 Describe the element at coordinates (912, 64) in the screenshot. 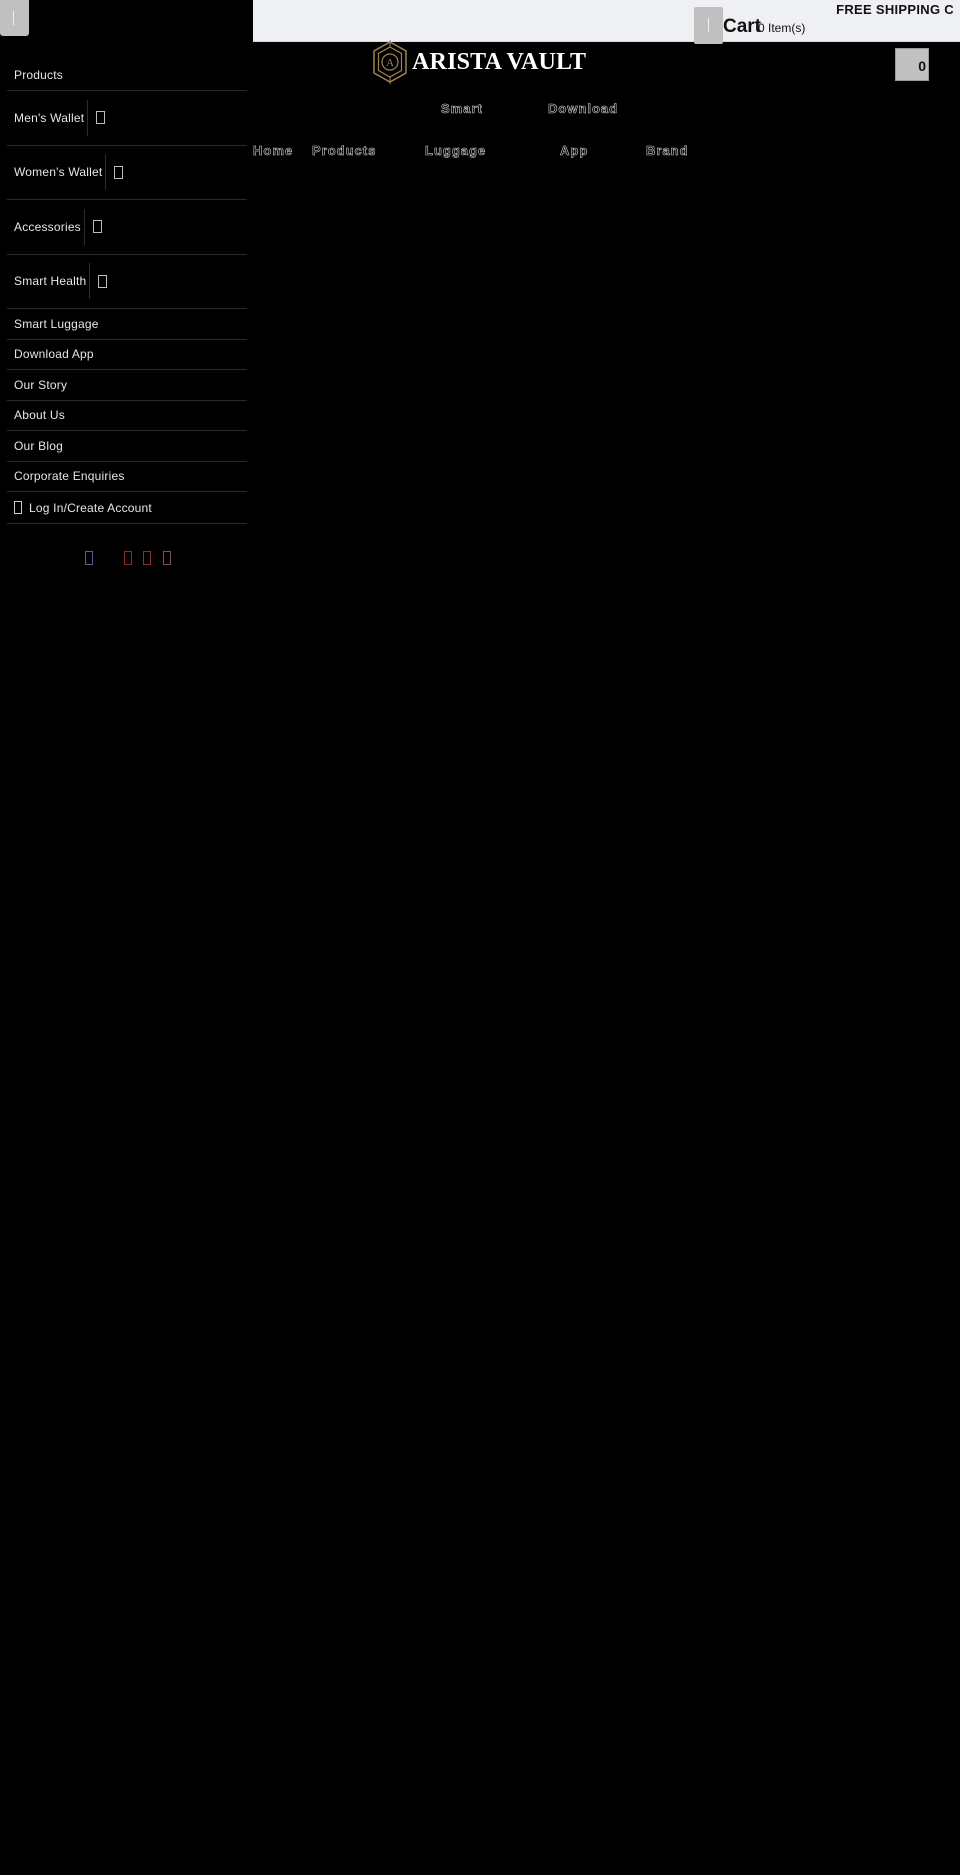

I see `cart-count-badge: 0` at that location.